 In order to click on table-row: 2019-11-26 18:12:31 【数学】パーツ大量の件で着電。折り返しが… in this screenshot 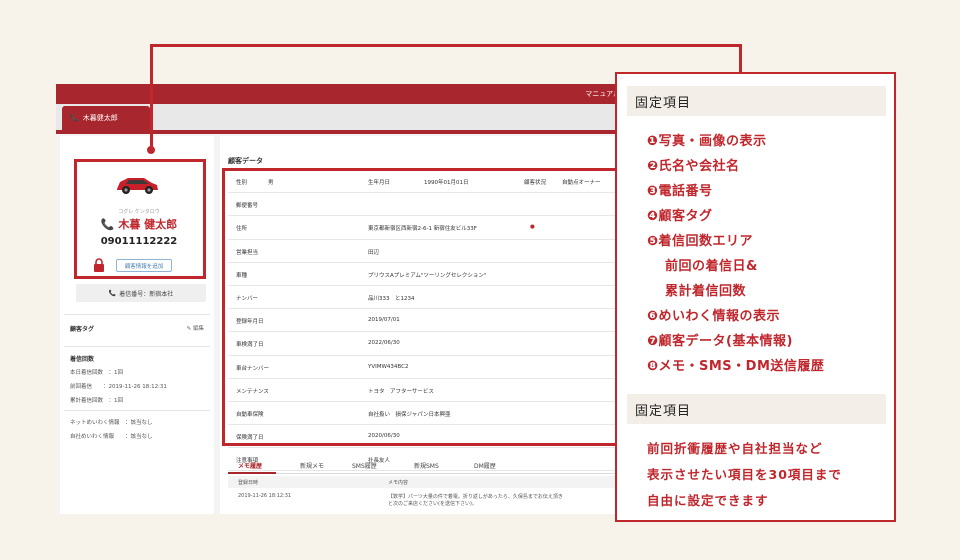, I will do `click(428, 500)`.